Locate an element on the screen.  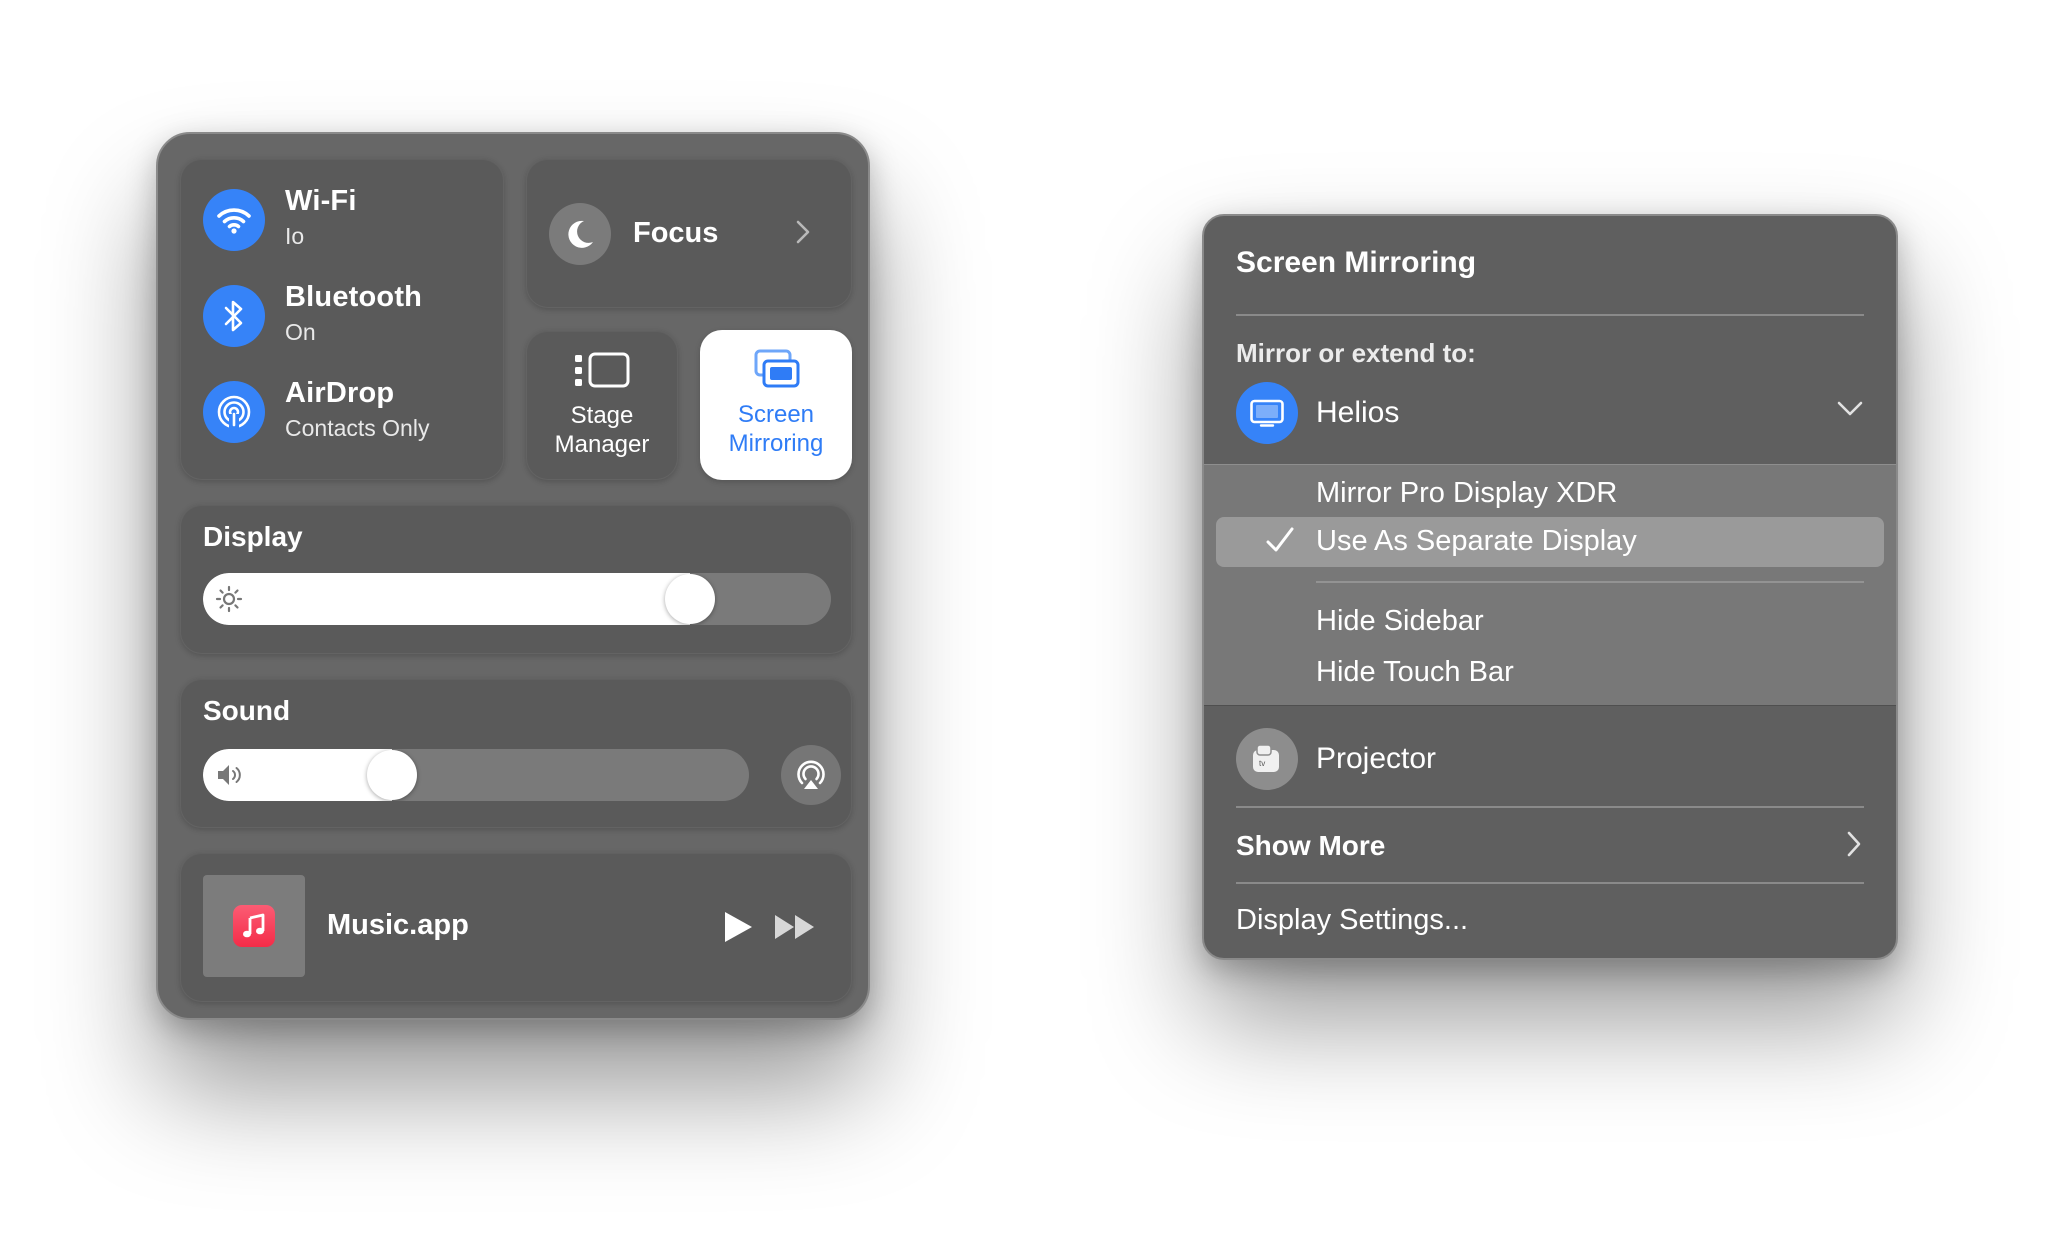
display-icon is located at coordinates (1267, 413).